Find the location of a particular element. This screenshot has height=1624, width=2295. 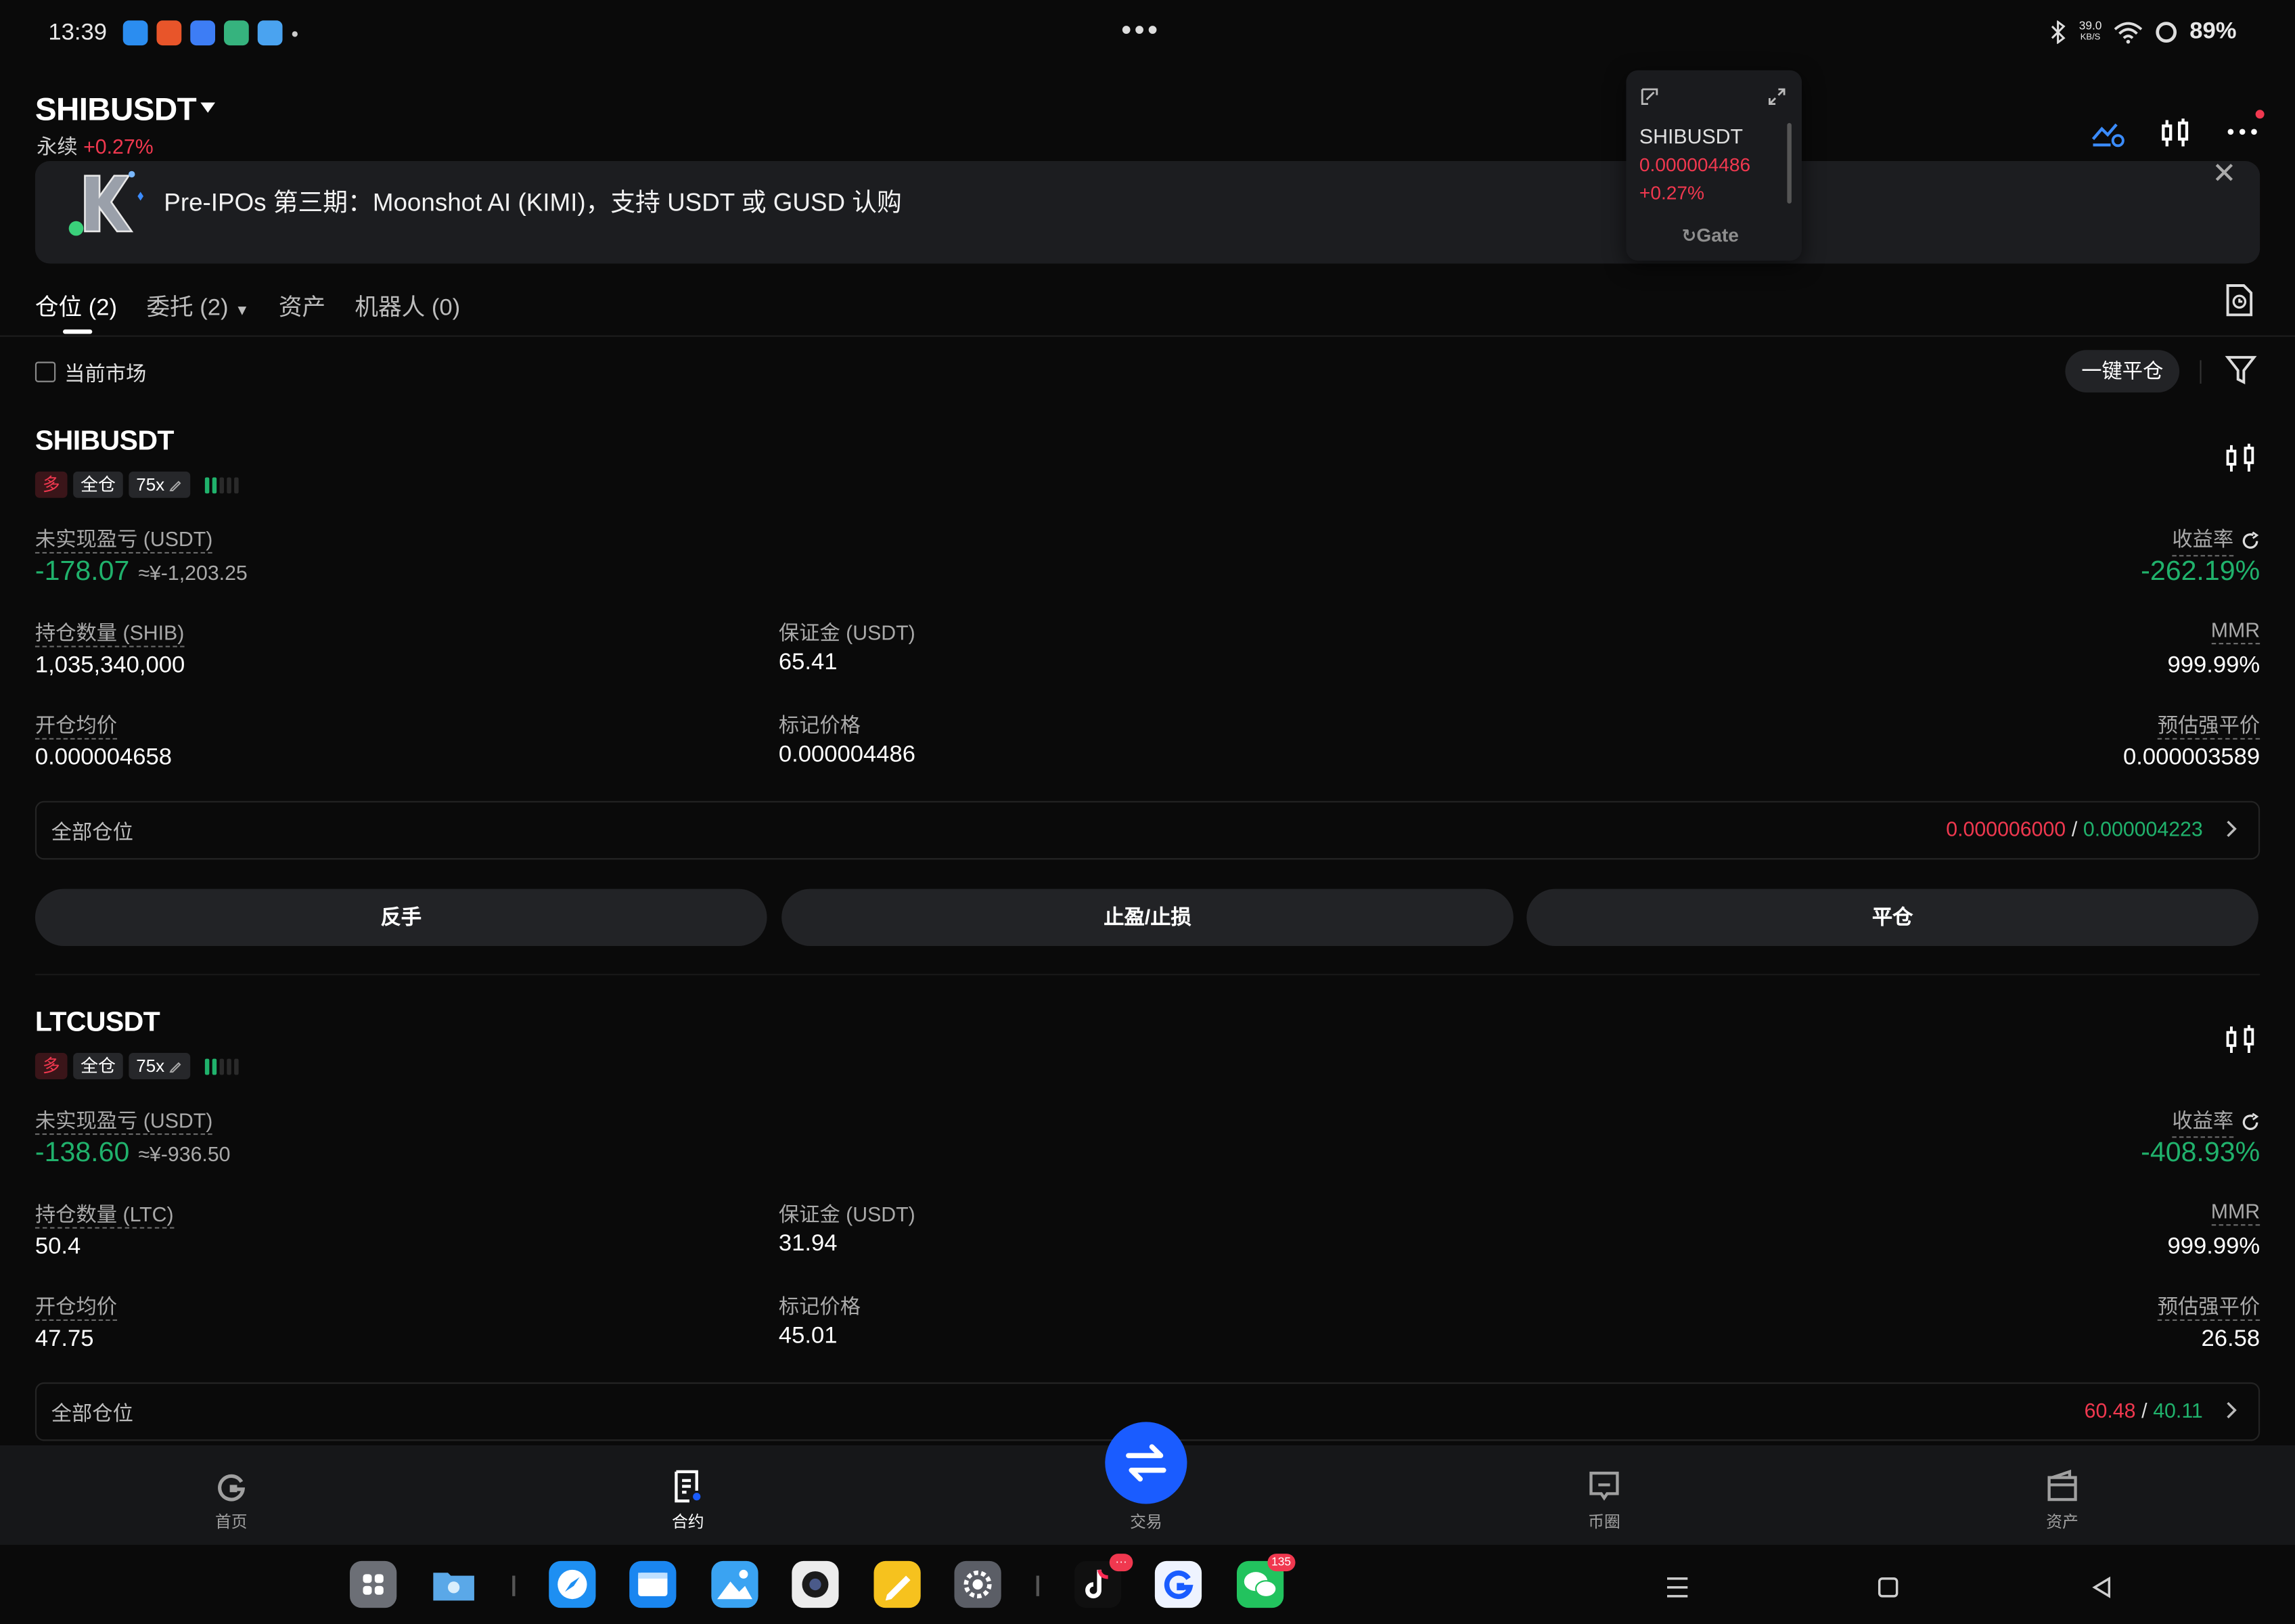

net-speed: 39.0 KB/S is located at coordinates (2090, 31).